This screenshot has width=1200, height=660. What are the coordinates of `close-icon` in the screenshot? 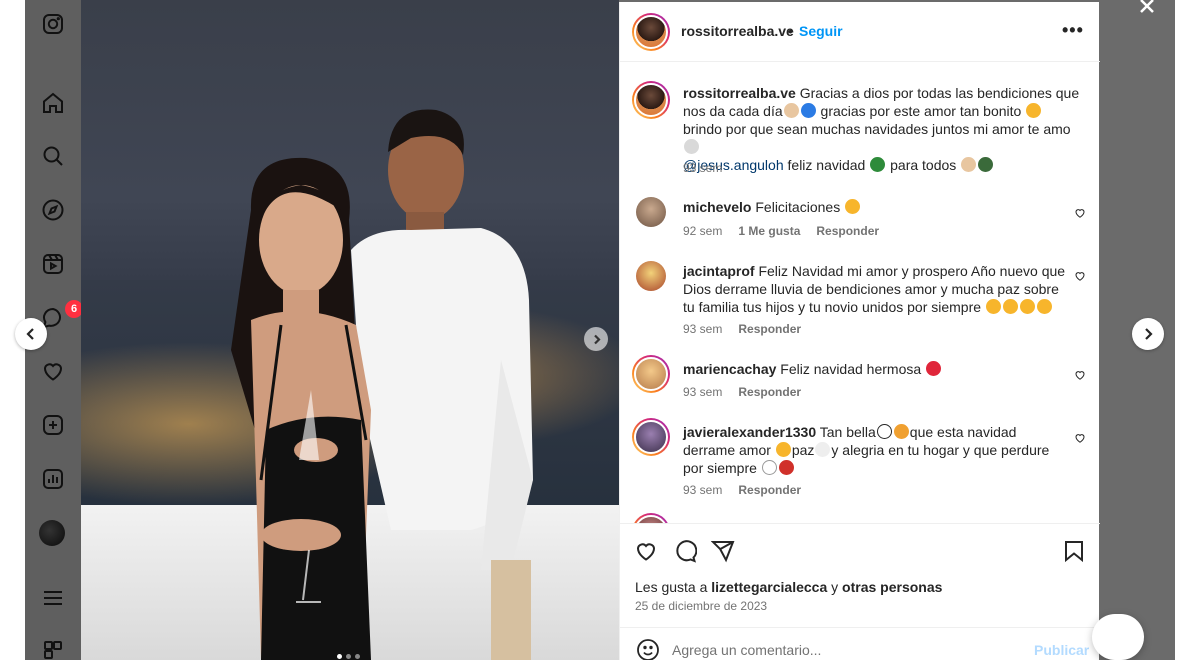 It's located at (1147, 6).